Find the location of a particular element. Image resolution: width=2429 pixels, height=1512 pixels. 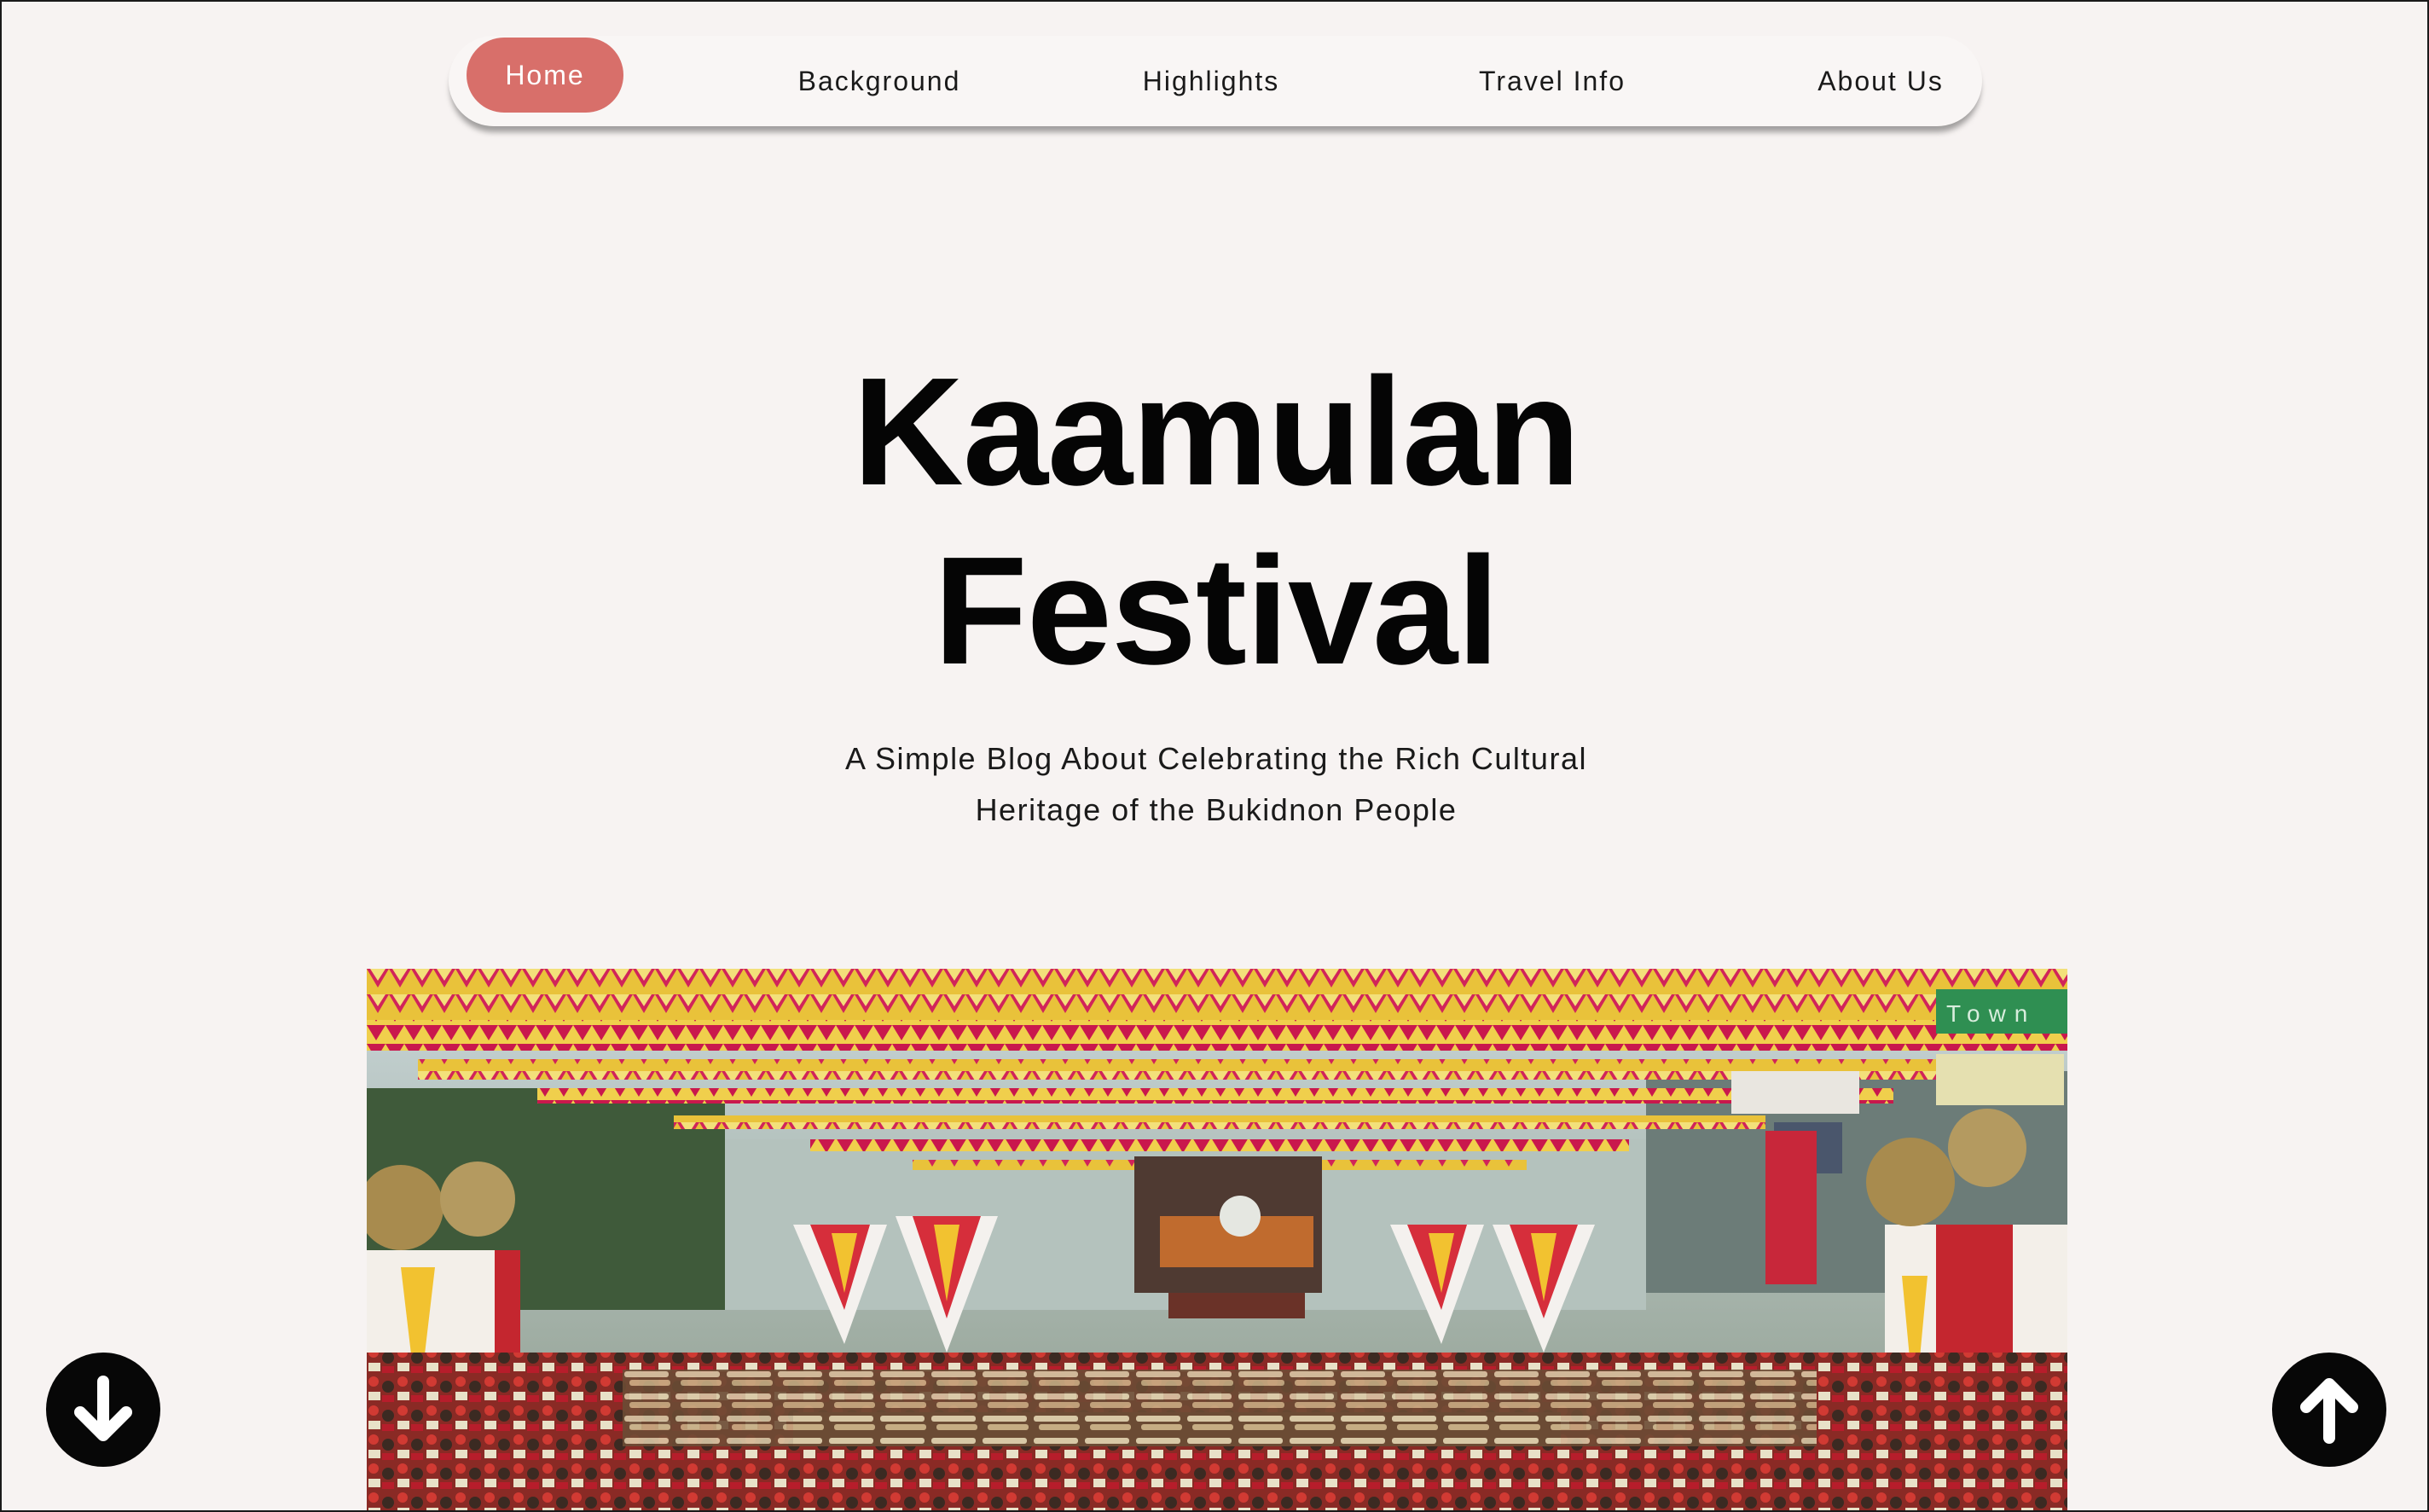

nav-about-us-link: About Us is located at coordinates (1881, 81).